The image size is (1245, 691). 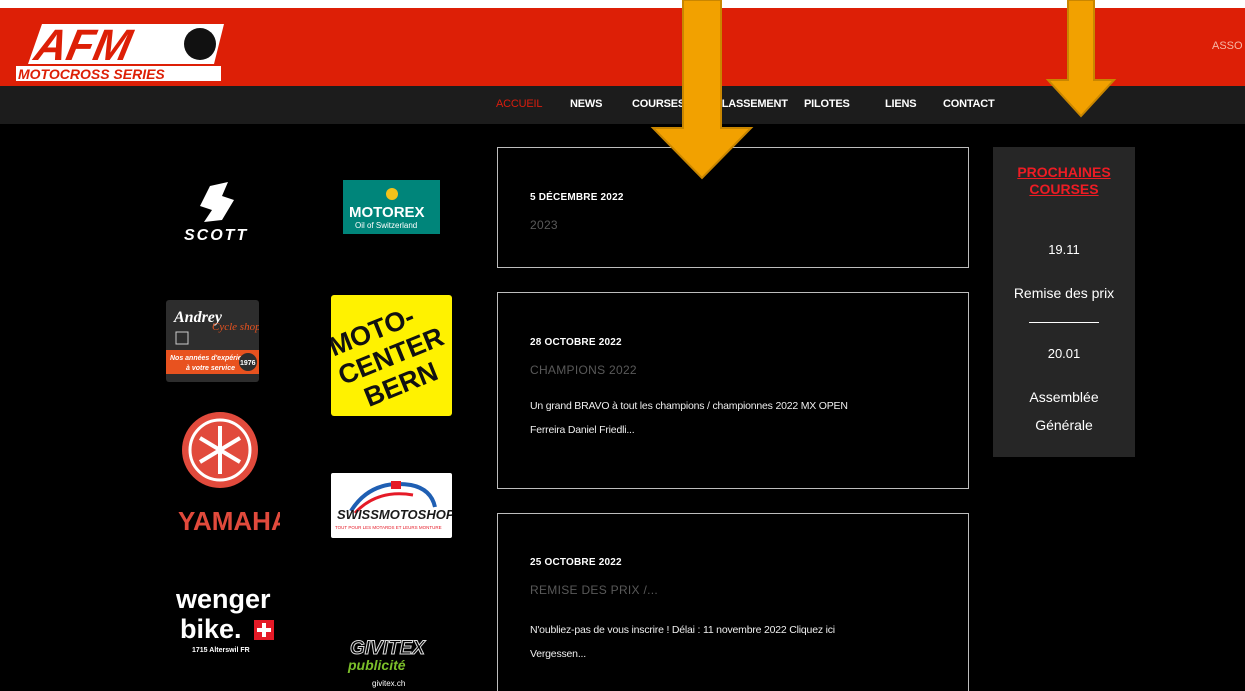 I want to click on andrey-subtext: Cycle shop, so click(x=235, y=327).